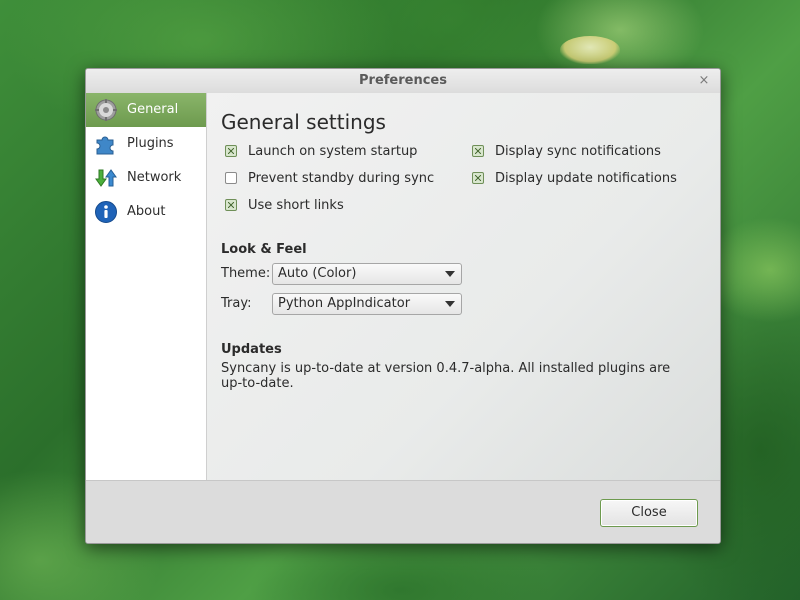  Describe the element at coordinates (649, 513) in the screenshot. I see `close-button: Close` at that location.